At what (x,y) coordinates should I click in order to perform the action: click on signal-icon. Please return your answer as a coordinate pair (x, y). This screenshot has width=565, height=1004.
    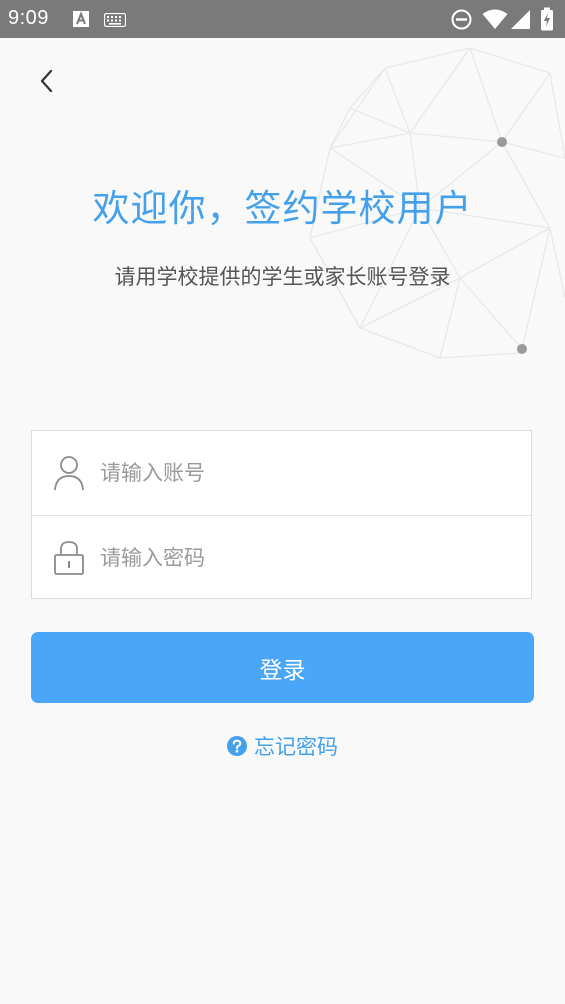
    Looking at the image, I should click on (520, 21).